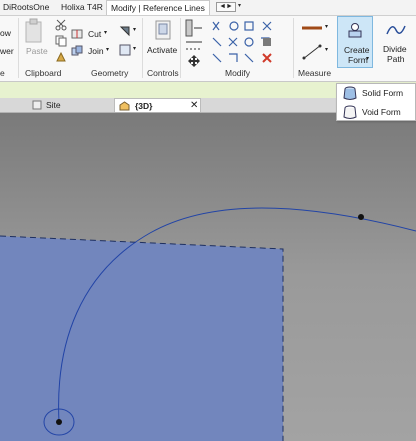 The height and width of the screenshot is (441, 416). What do you see at coordinates (226, 7) in the screenshot?
I see `tab-switch-button: ◄►` at bounding box center [226, 7].